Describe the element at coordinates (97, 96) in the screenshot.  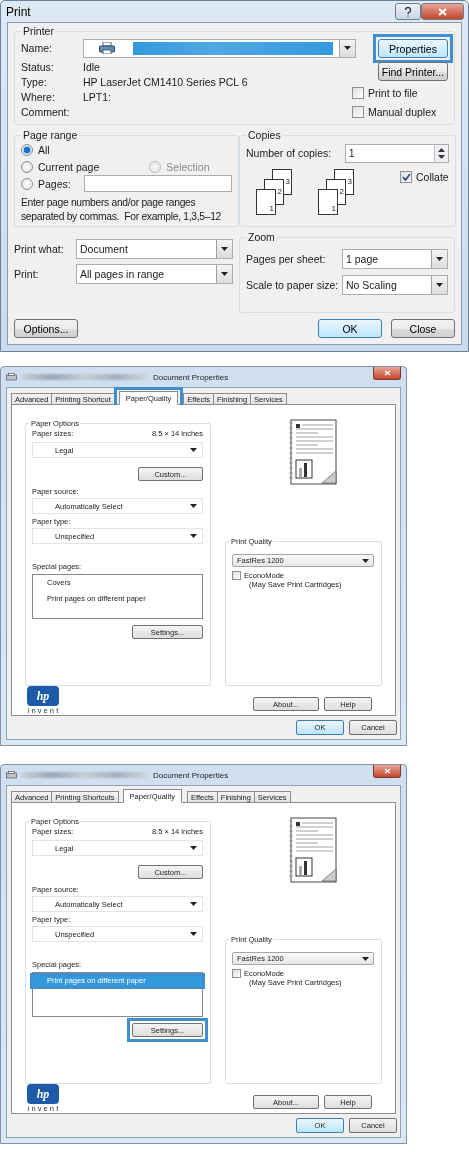
I see `info-value: LPT1:` at that location.